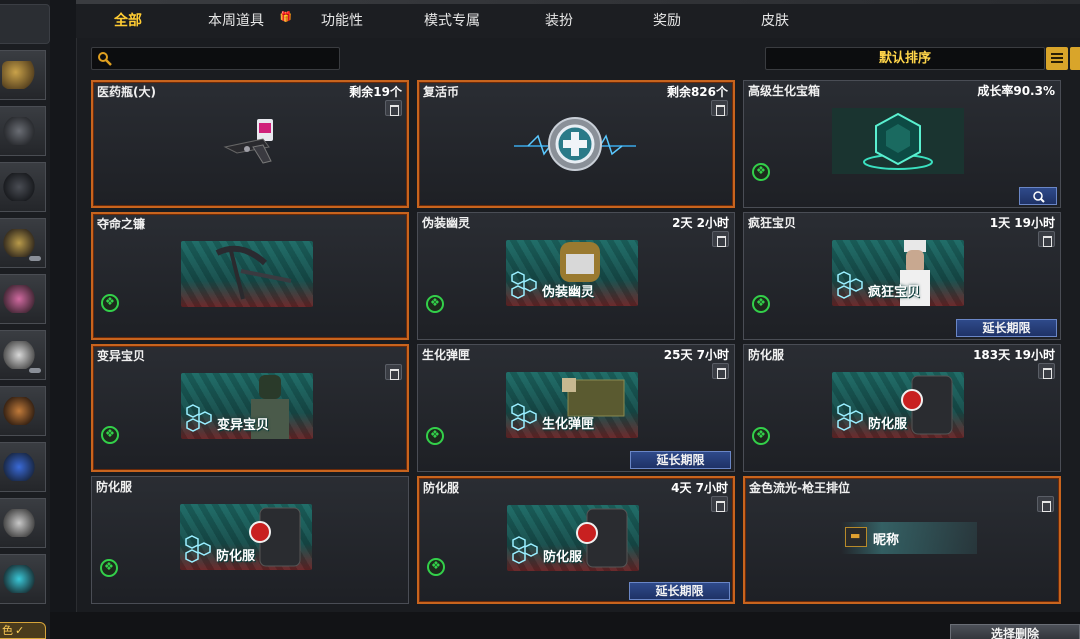 The image size is (1080, 639). I want to click on chest-icon, so click(898, 141).